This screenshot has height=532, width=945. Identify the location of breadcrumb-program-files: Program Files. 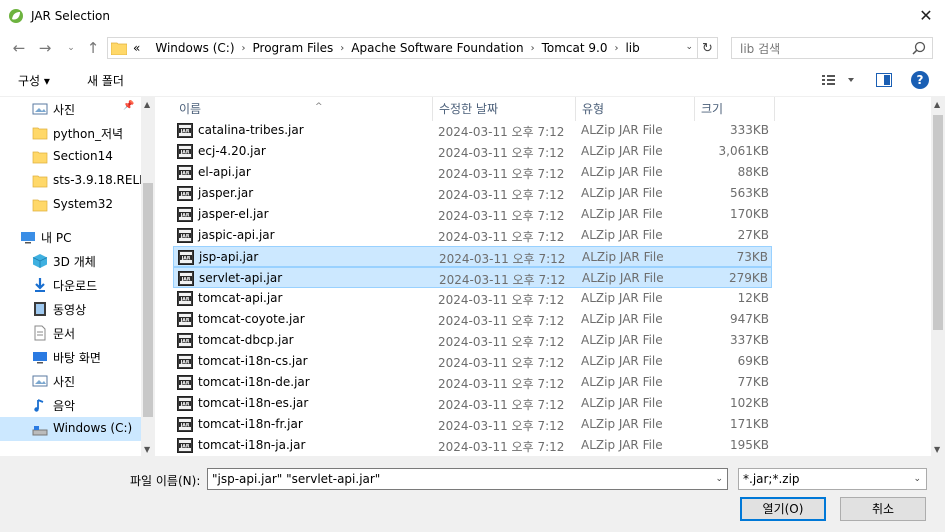
(293, 48).